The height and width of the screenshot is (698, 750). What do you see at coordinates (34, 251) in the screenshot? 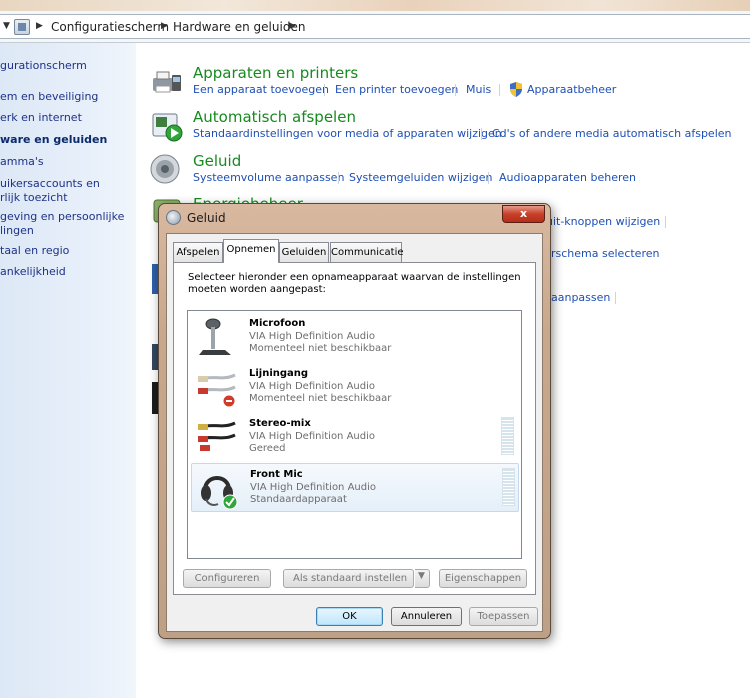
I see `nav-clock-language-region: taal en regio` at bounding box center [34, 251].